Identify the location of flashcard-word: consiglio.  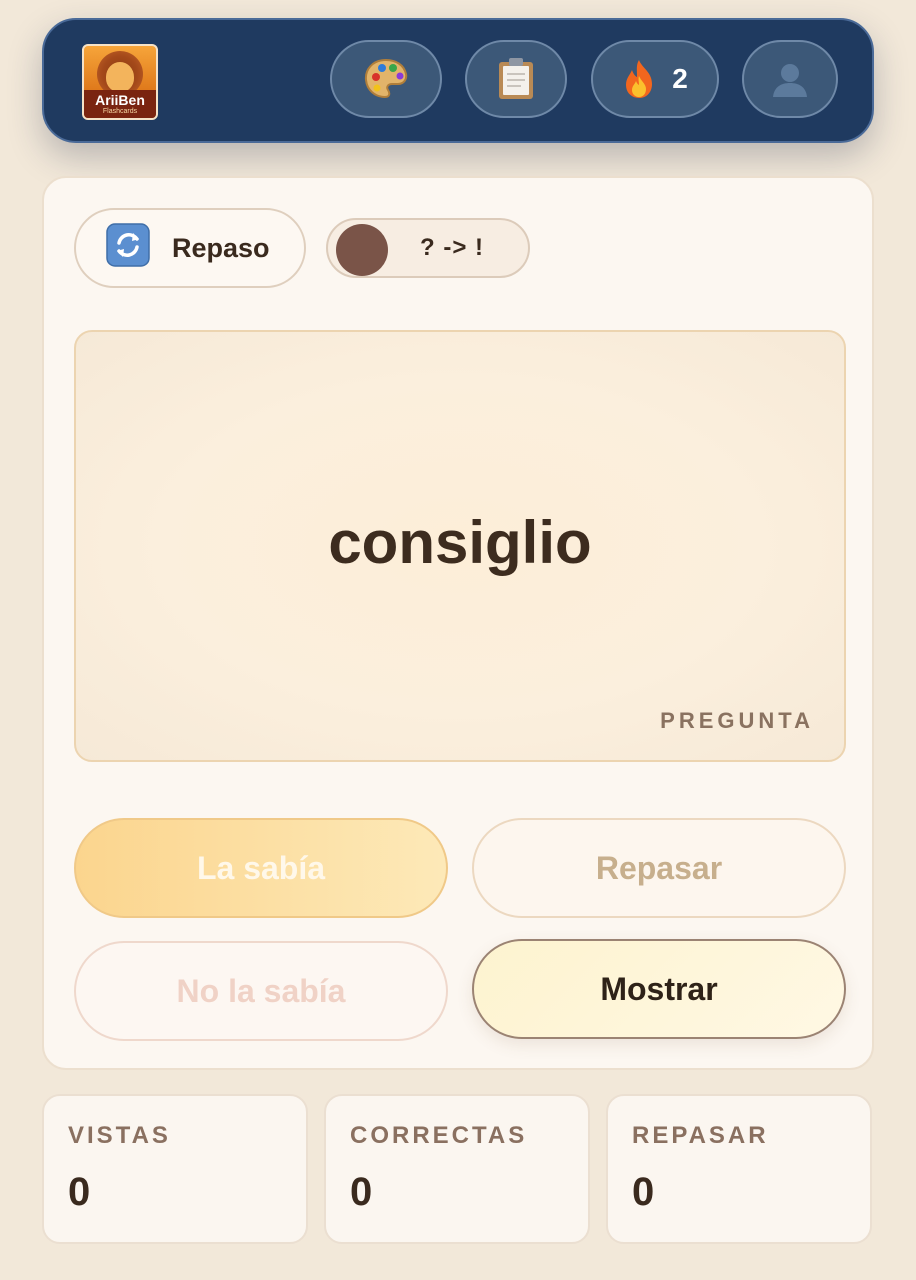
(460, 542).